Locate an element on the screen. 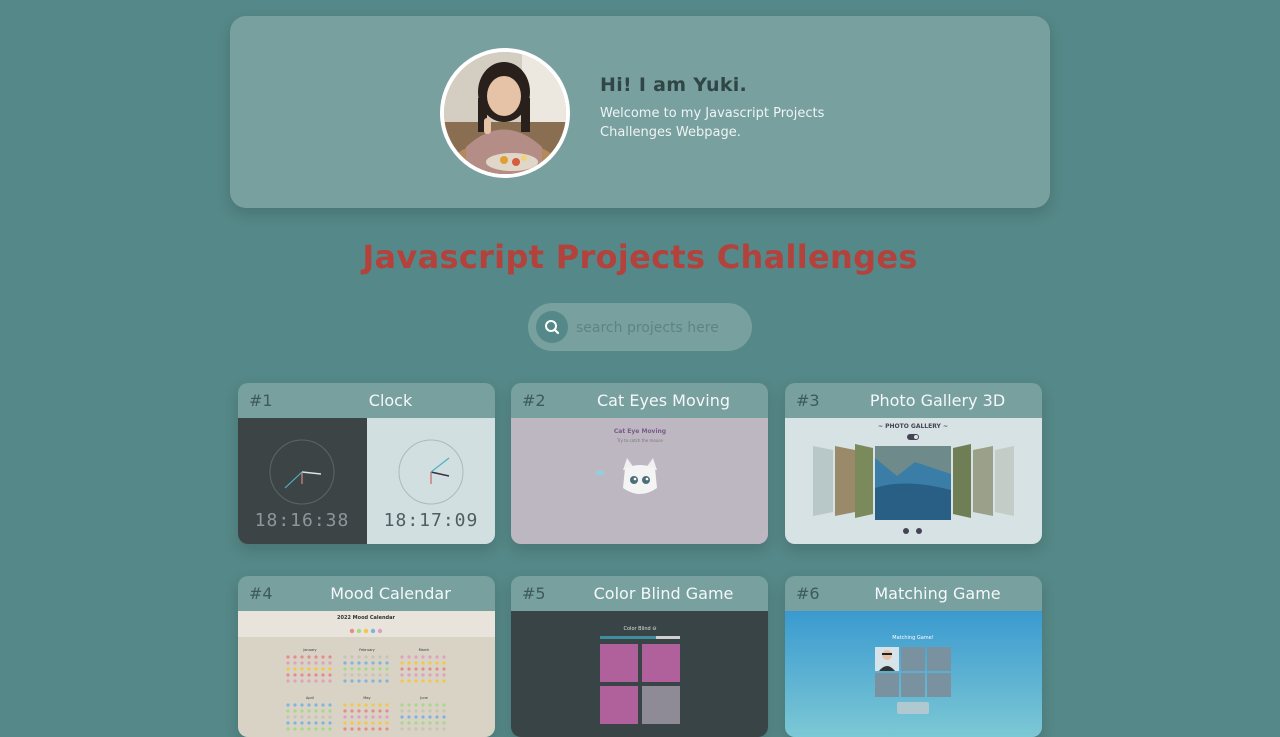 This screenshot has width=1280, height=737. card-thumbnail: ~ PHOTO GALLERY ~ is located at coordinates (913, 481).